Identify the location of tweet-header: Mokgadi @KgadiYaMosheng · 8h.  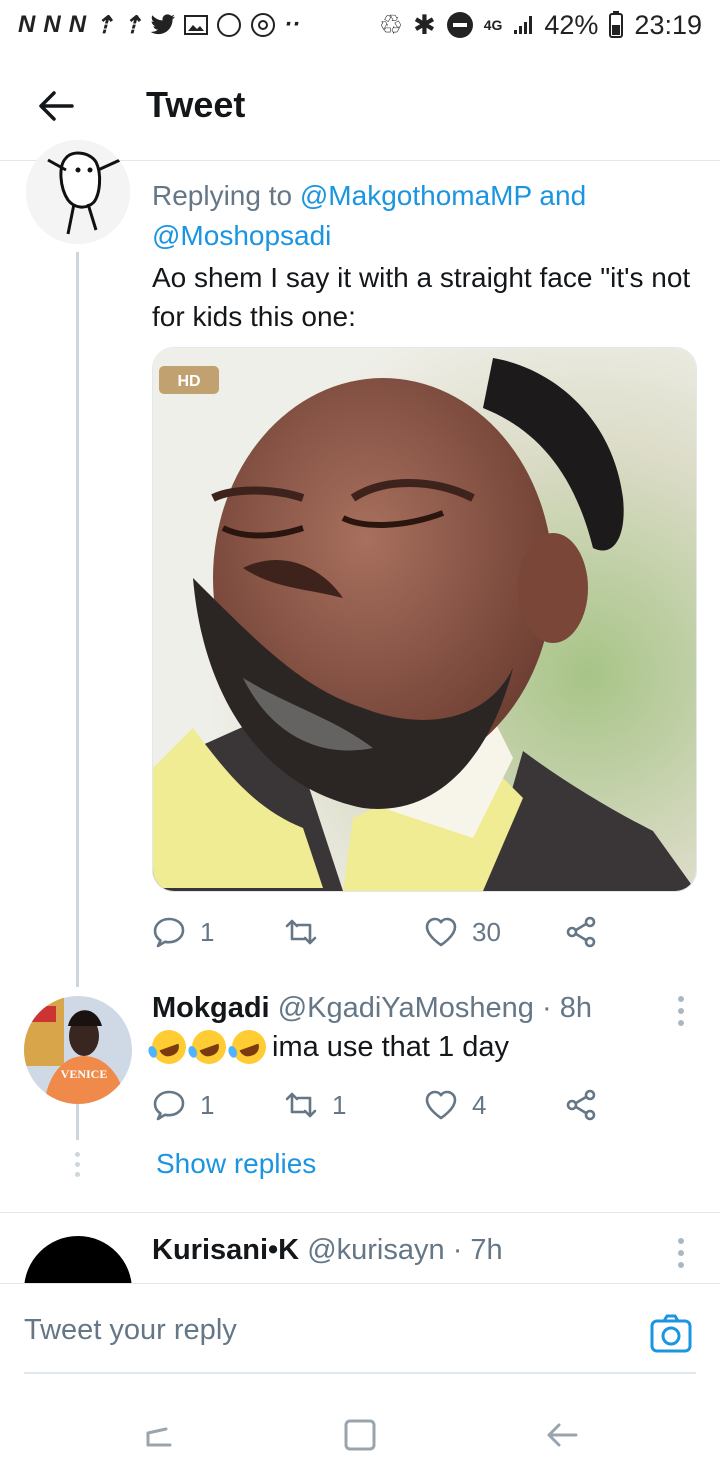
(372, 1008).